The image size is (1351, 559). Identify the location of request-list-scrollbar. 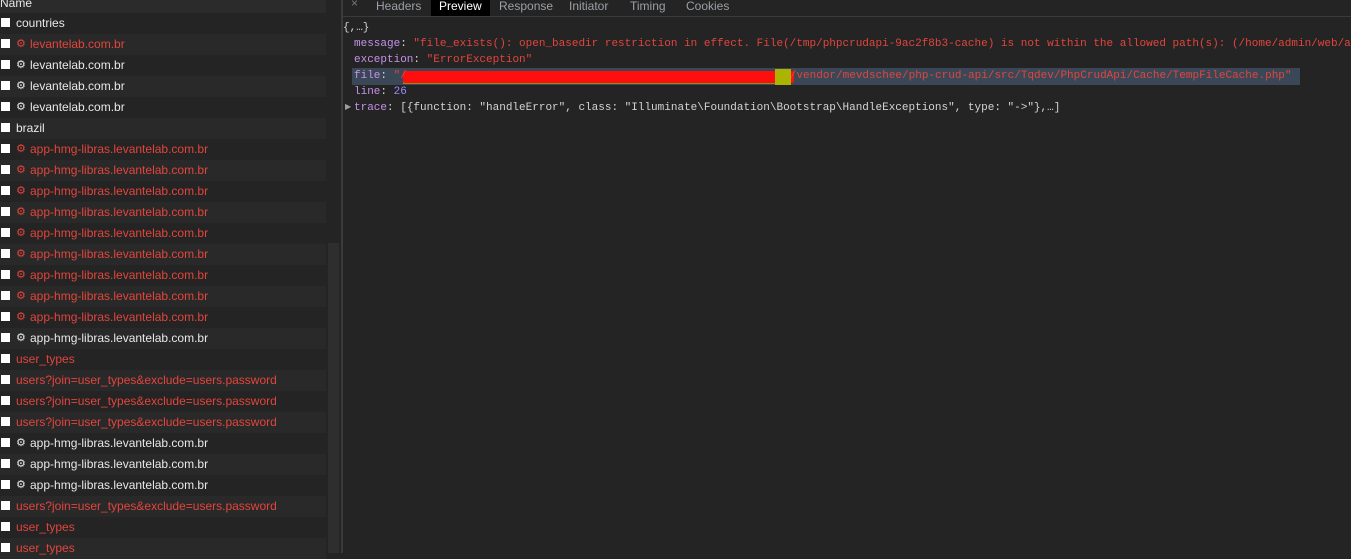
(333, 276).